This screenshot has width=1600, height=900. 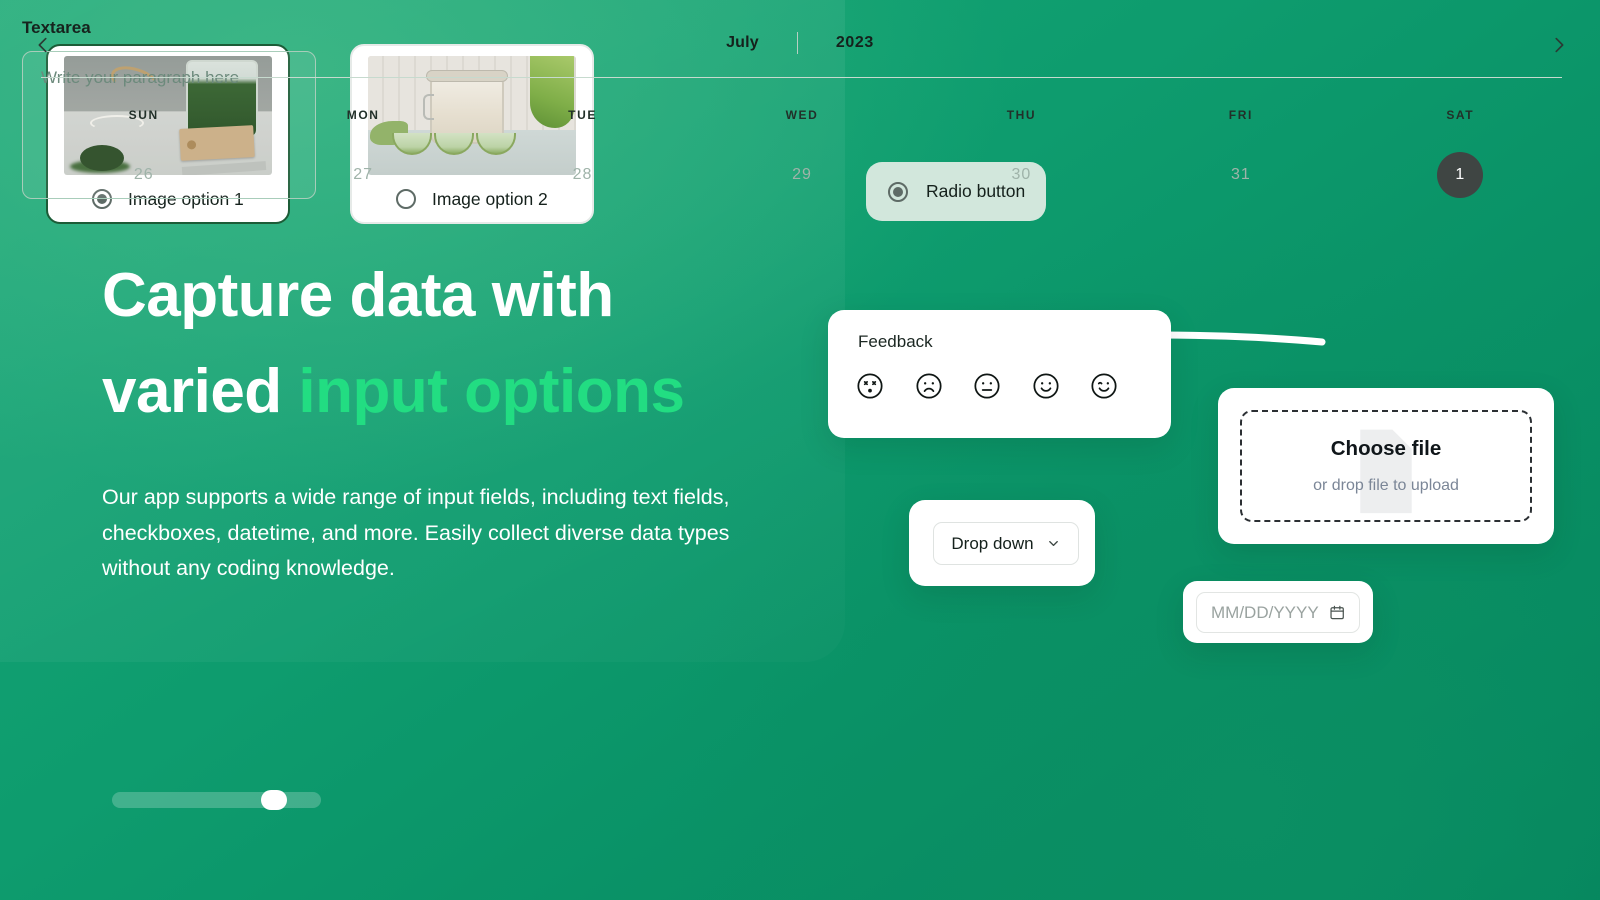 I want to click on date-input-card: MM/DD/YYYY, so click(x=1278, y=612).